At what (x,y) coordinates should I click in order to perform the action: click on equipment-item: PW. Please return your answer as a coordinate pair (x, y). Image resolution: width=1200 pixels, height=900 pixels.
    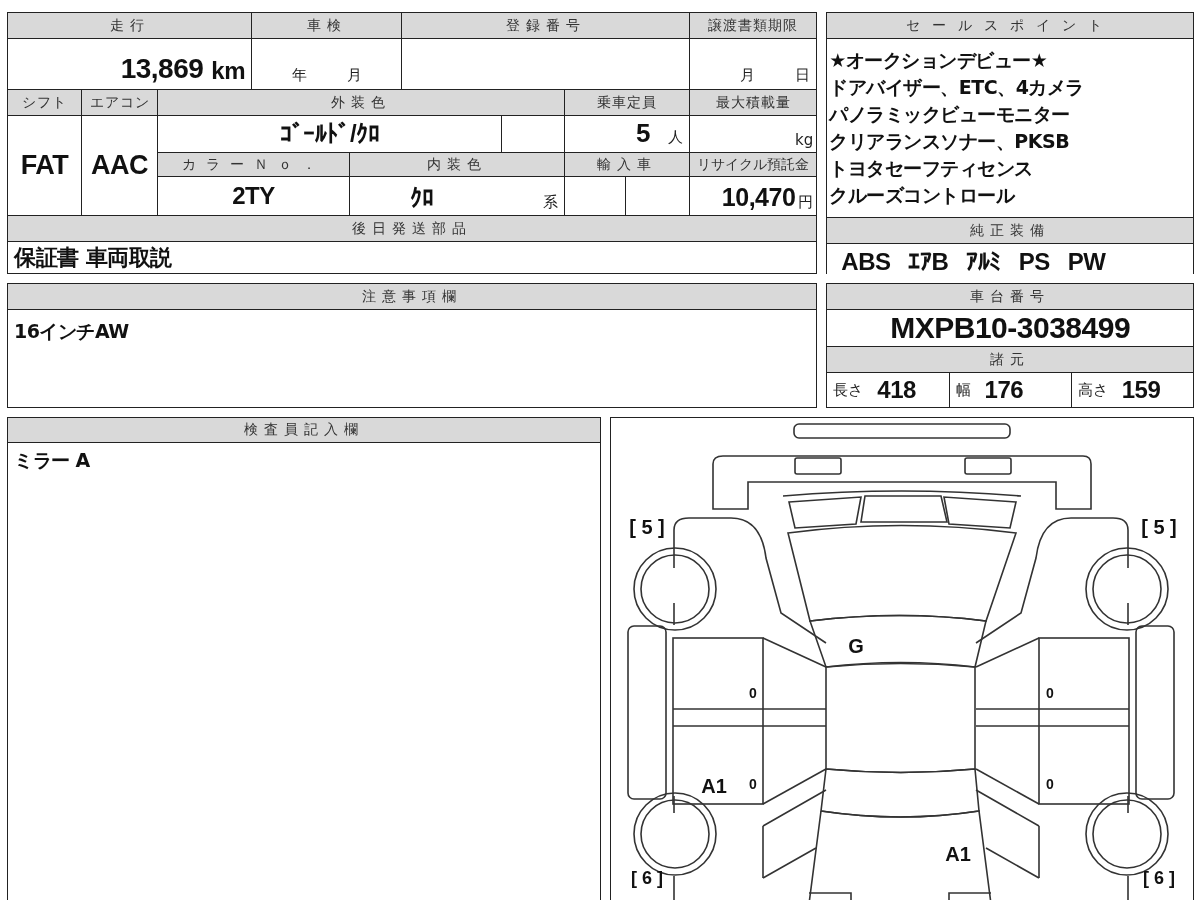
    Looking at the image, I should click on (1086, 262).